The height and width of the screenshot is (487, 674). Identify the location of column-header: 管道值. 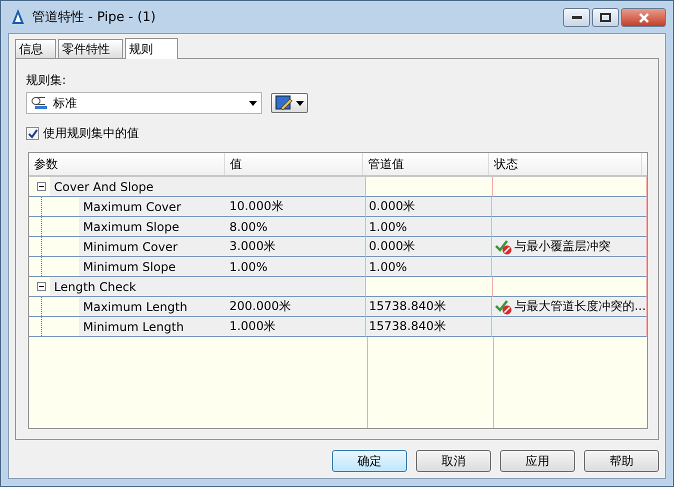
(426, 164).